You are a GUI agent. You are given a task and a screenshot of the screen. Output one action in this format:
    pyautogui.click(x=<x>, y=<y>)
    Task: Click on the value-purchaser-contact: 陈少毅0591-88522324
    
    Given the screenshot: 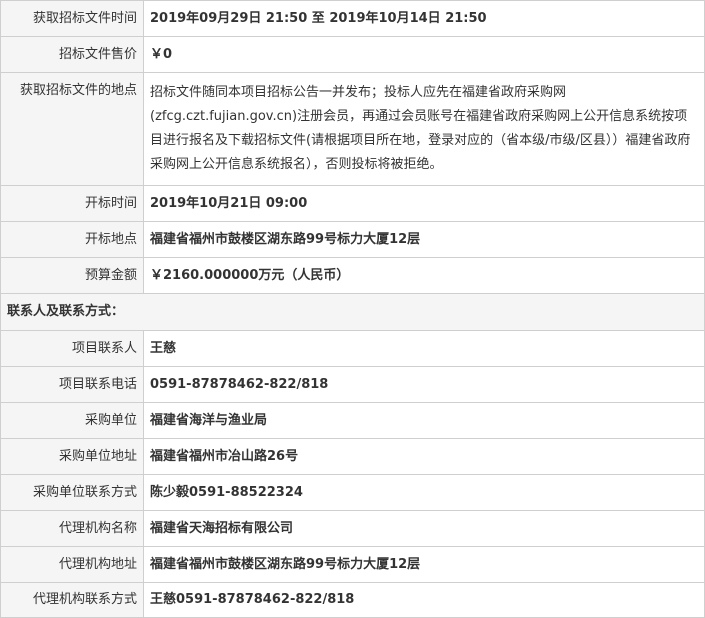 What is the action you would take?
    pyautogui.click(x=424, y=492)
    